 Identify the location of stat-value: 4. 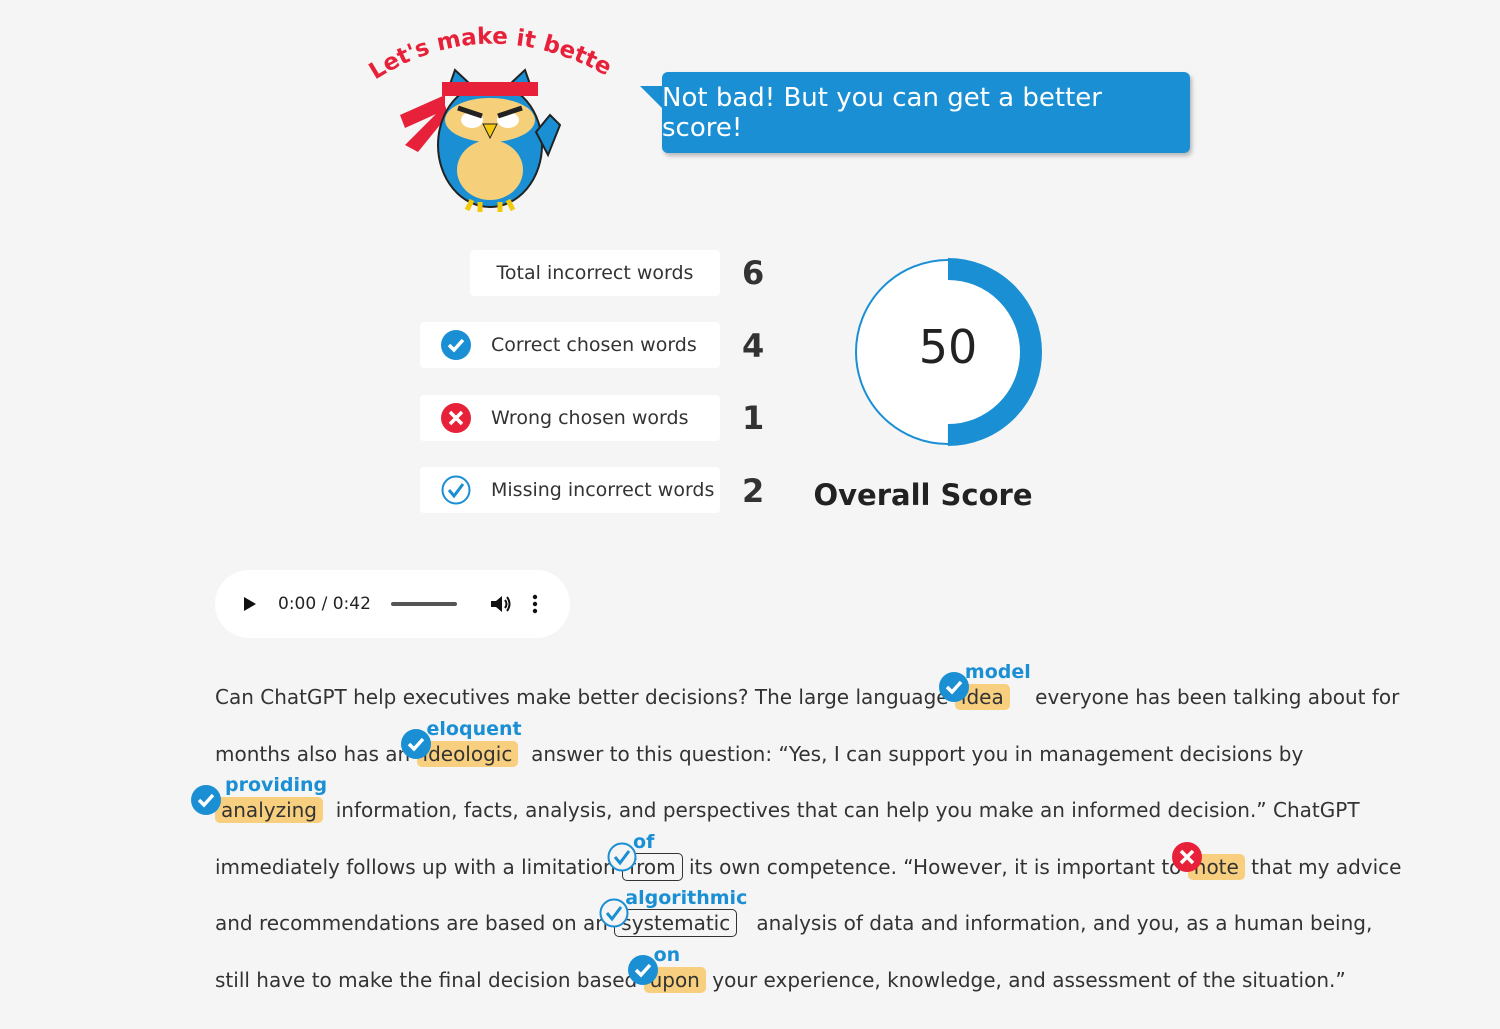
(753, 346).